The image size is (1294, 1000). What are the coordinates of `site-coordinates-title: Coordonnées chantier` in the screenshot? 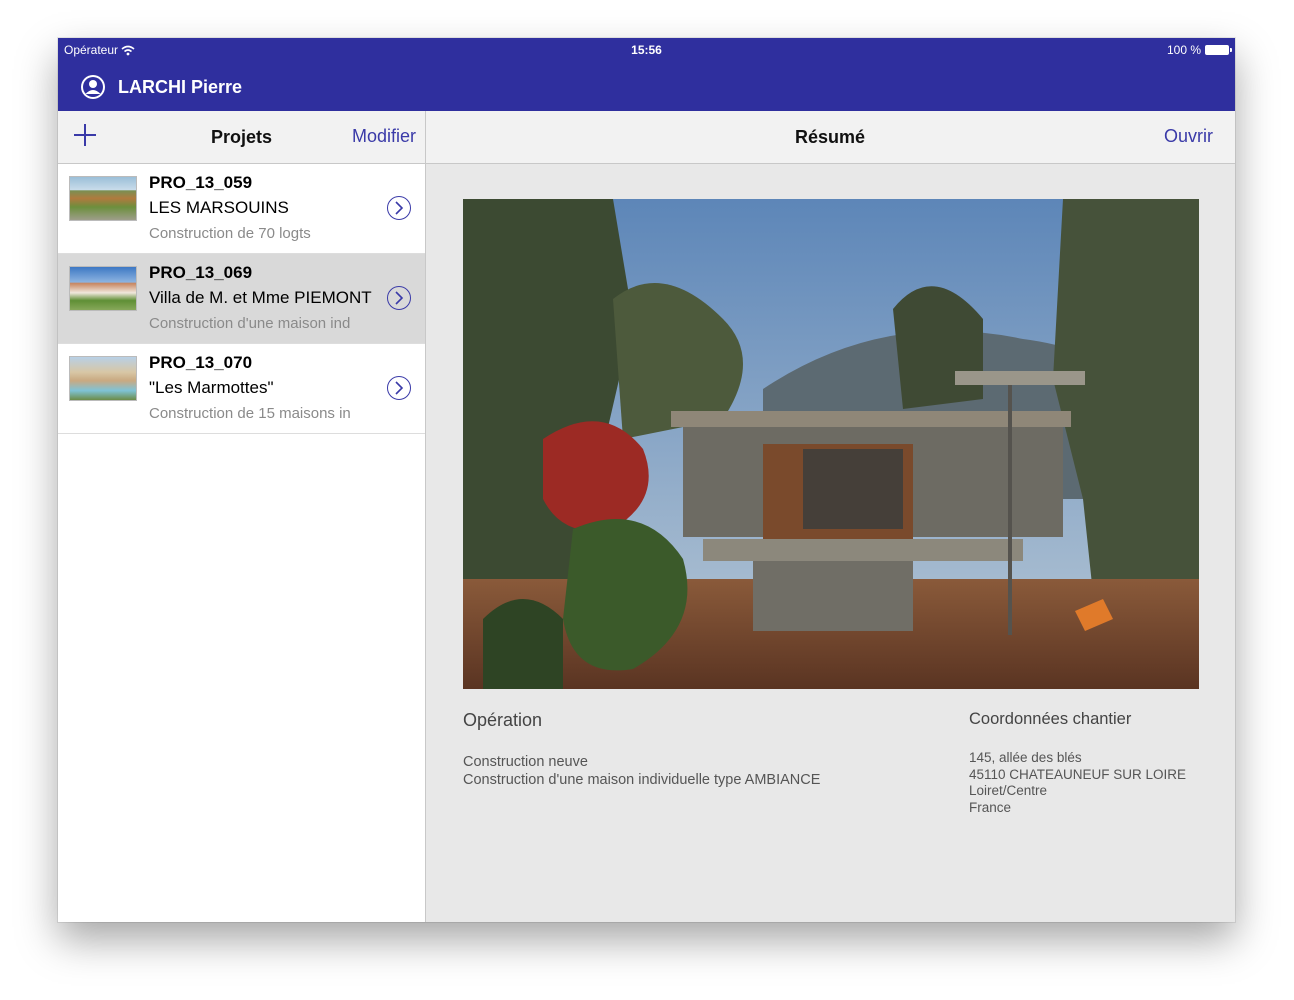 It's located at (1050, 719).